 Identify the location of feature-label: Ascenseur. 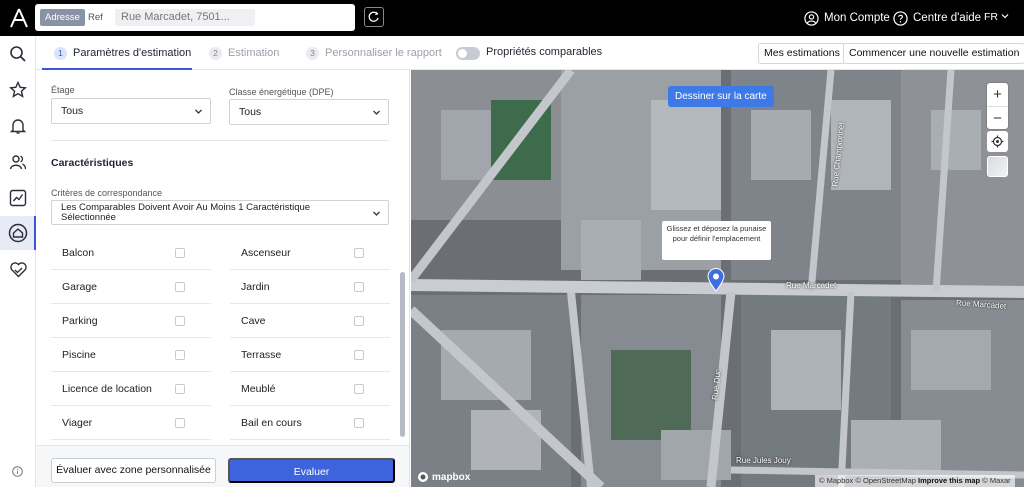
(266, 253).